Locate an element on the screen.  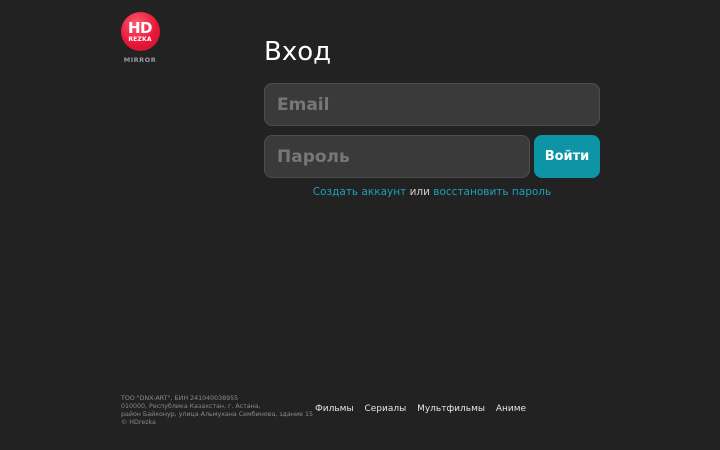
logo-badge: HD REZKA is located at coordinates (140, 31).